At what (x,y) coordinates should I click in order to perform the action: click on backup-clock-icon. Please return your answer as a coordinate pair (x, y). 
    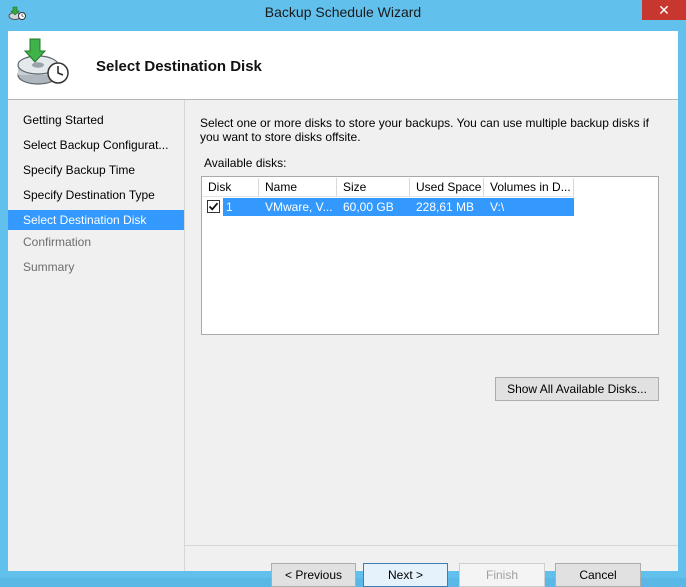
    Looking at the image, I should click on (43, 61).